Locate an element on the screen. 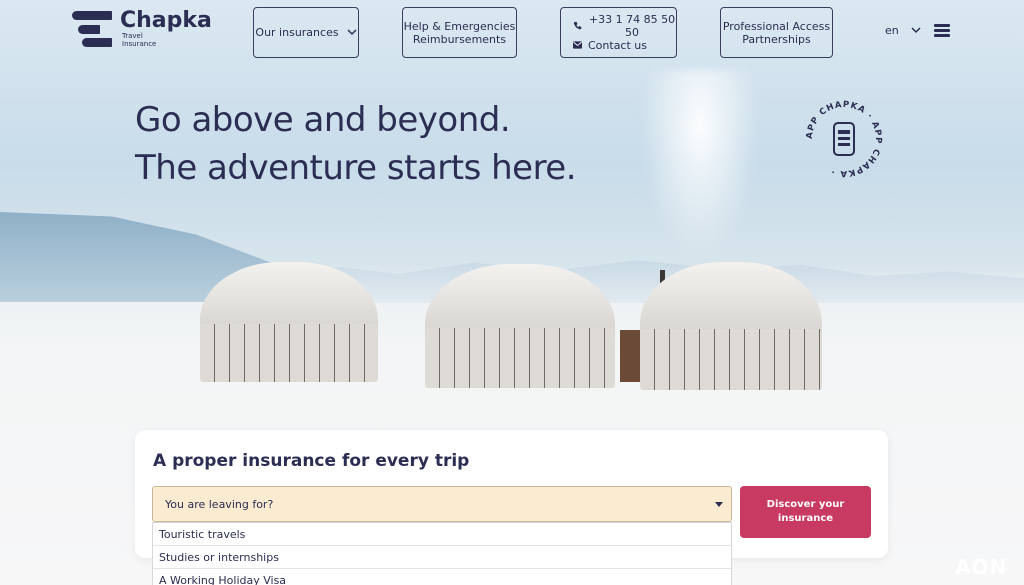 Image resolution: width=1024 pixels, height=585 pixels. brand-logo: Chapka Travel Insurance is located at coordinates (142, 29).